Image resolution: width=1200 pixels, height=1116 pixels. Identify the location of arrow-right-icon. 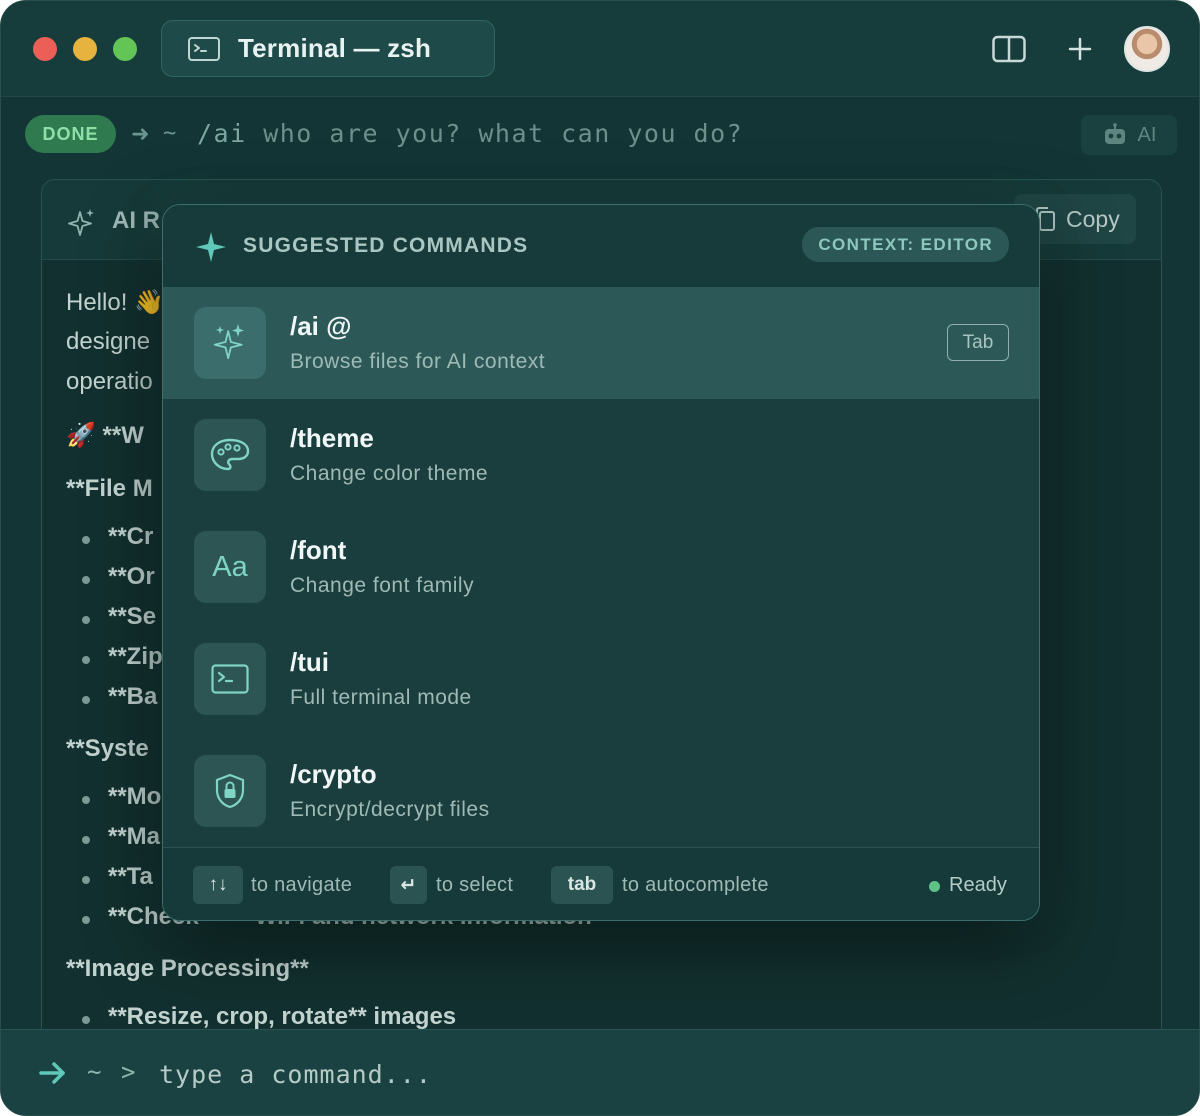
(52, 1073).